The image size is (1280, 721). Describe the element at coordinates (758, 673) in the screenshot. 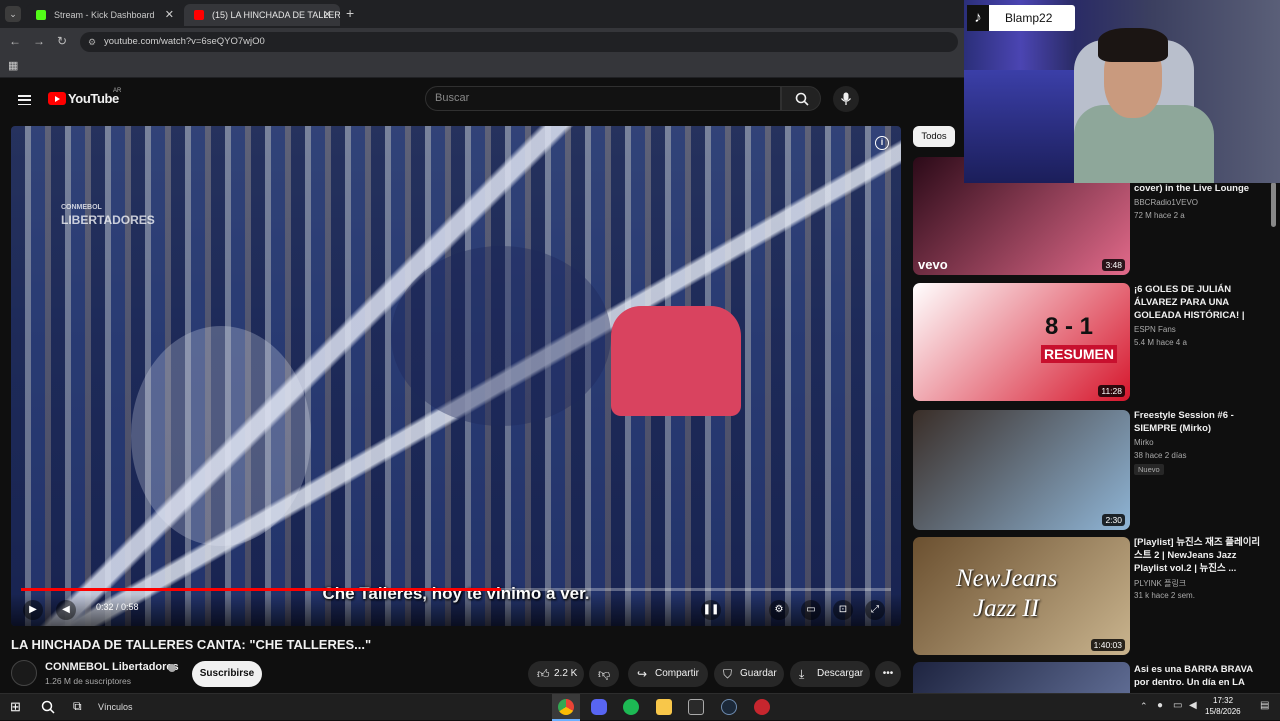

I see `save-label: Guardar` at that location.